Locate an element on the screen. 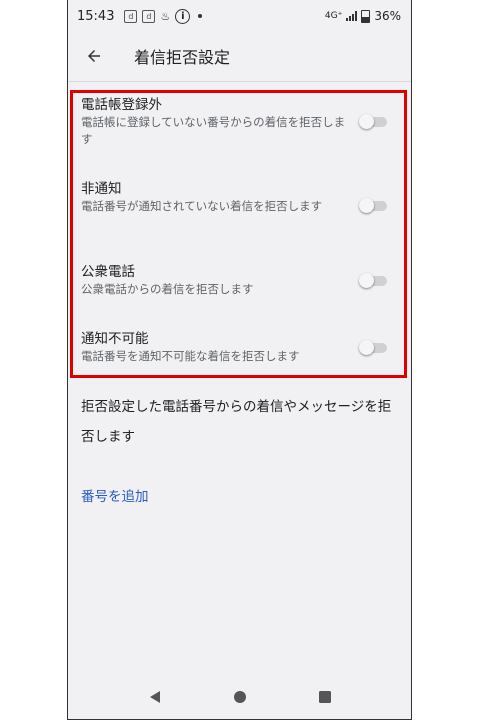 This screenshot has height=722, width=496. header-divider is located at coordinates (239, 81).